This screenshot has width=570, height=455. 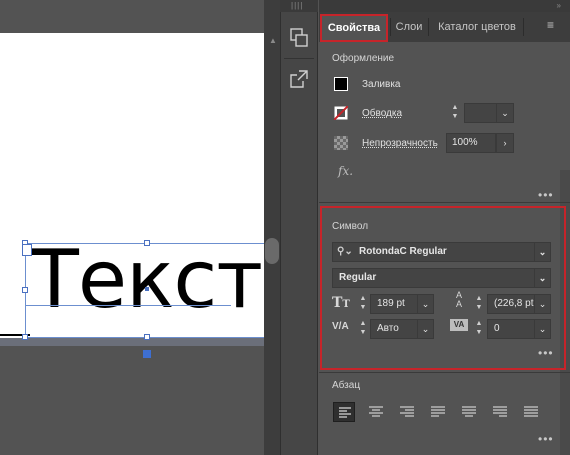 What do you see at coordinates (340, 326) in the screenshot?
I see `kerning-icon: V/A` at bounding box center [340, 326].